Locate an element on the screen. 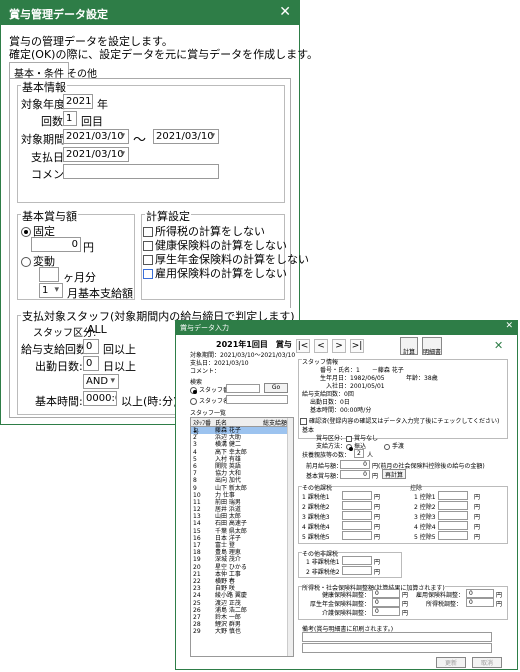 The height and width of the screenshot is (672, 520). deductions-label: 4 控除4 is located at coordinates (425, 527).